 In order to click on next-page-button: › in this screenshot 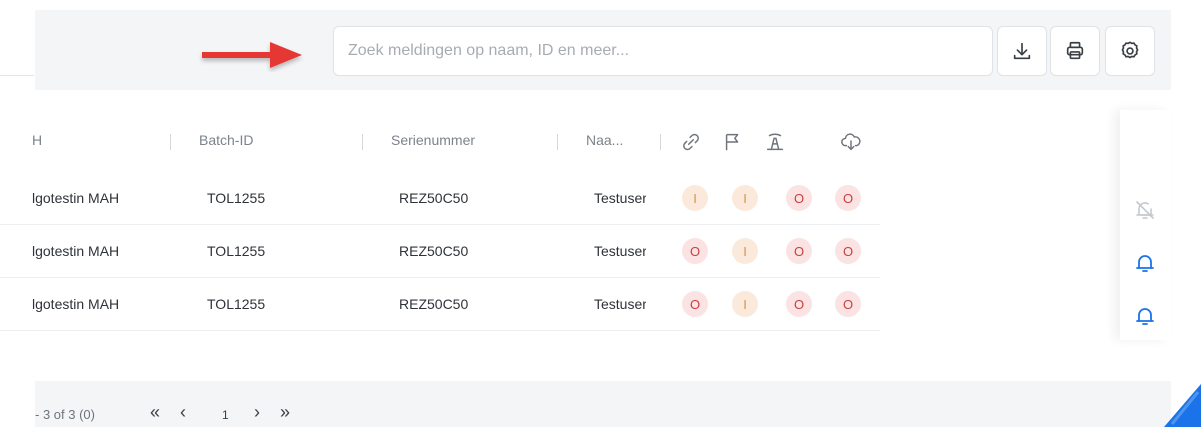, I will do `click(257, 412)`.